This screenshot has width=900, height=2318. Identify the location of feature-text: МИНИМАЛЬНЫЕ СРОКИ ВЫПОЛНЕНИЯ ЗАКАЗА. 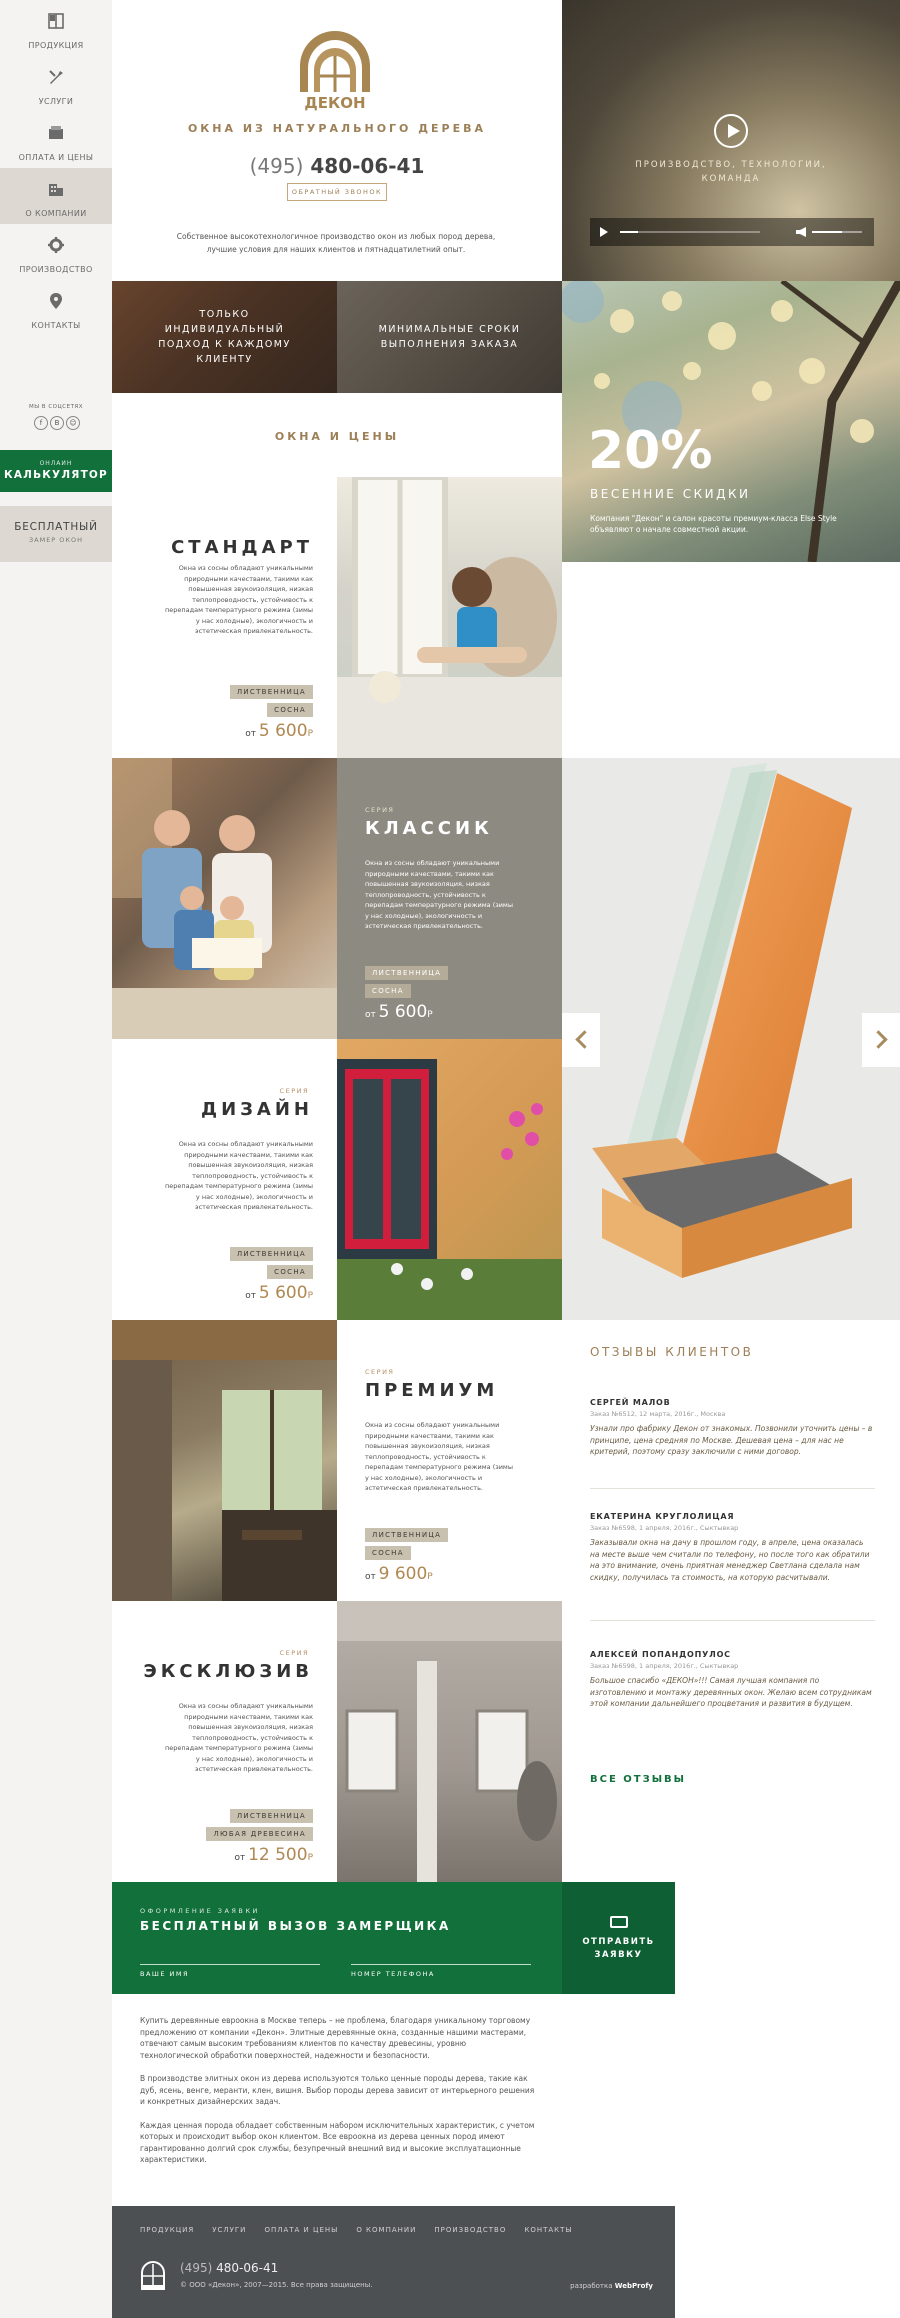
(450, 337).